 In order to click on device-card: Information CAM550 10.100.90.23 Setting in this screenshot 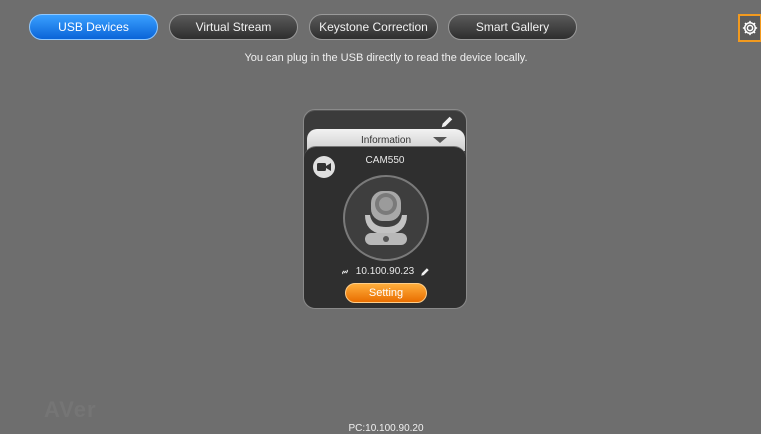, I will do `click(385, 209)`.